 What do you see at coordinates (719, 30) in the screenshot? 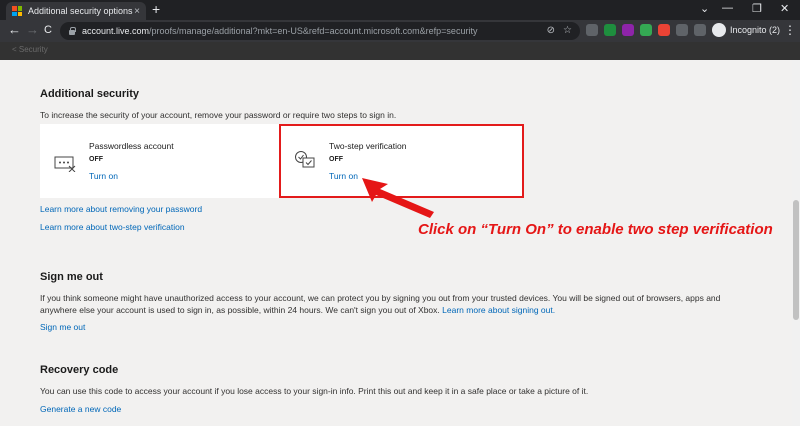
I see `incognito-icon` at bounding box center [719, 30].